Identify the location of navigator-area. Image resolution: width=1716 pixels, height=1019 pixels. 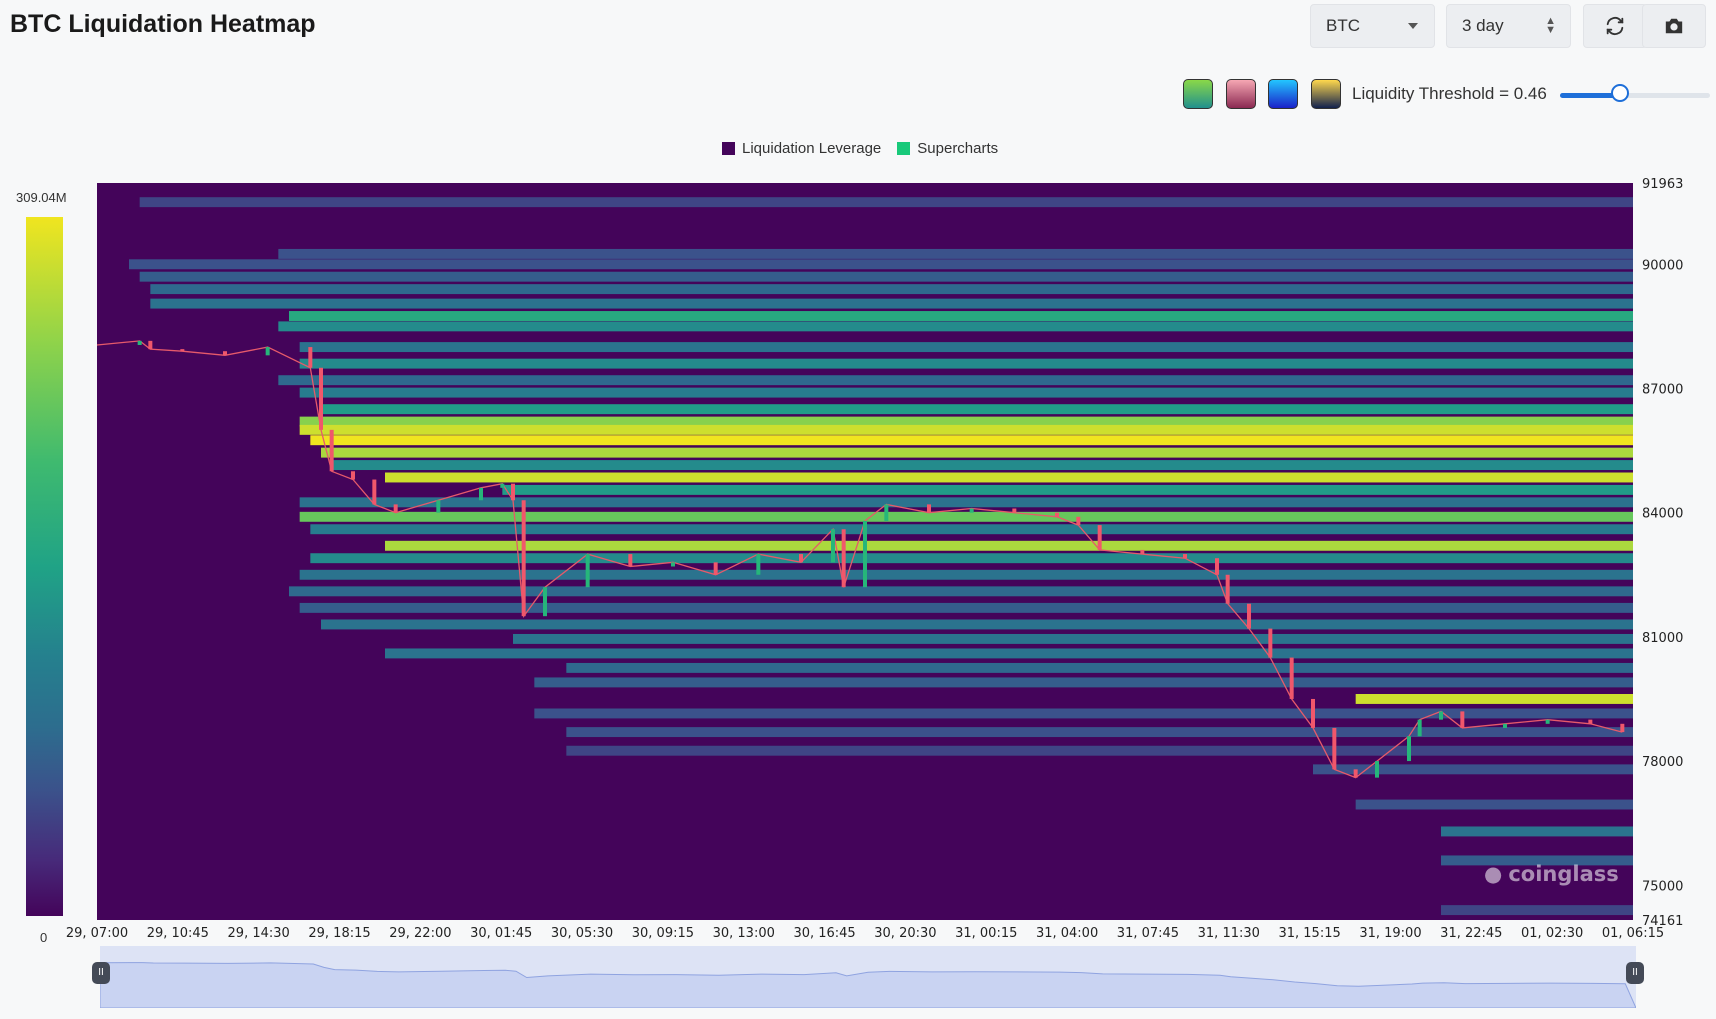
(868, 985).